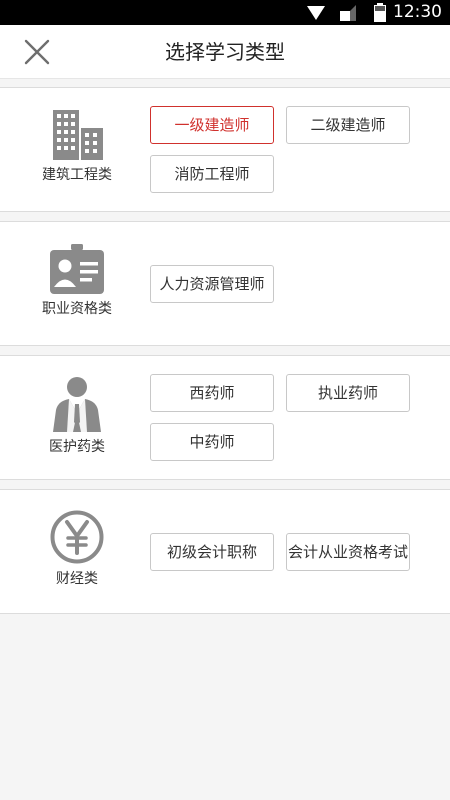 The height and width of the screenshot is (800, 450). I want to click on wifi-icon, so click(316, 13).